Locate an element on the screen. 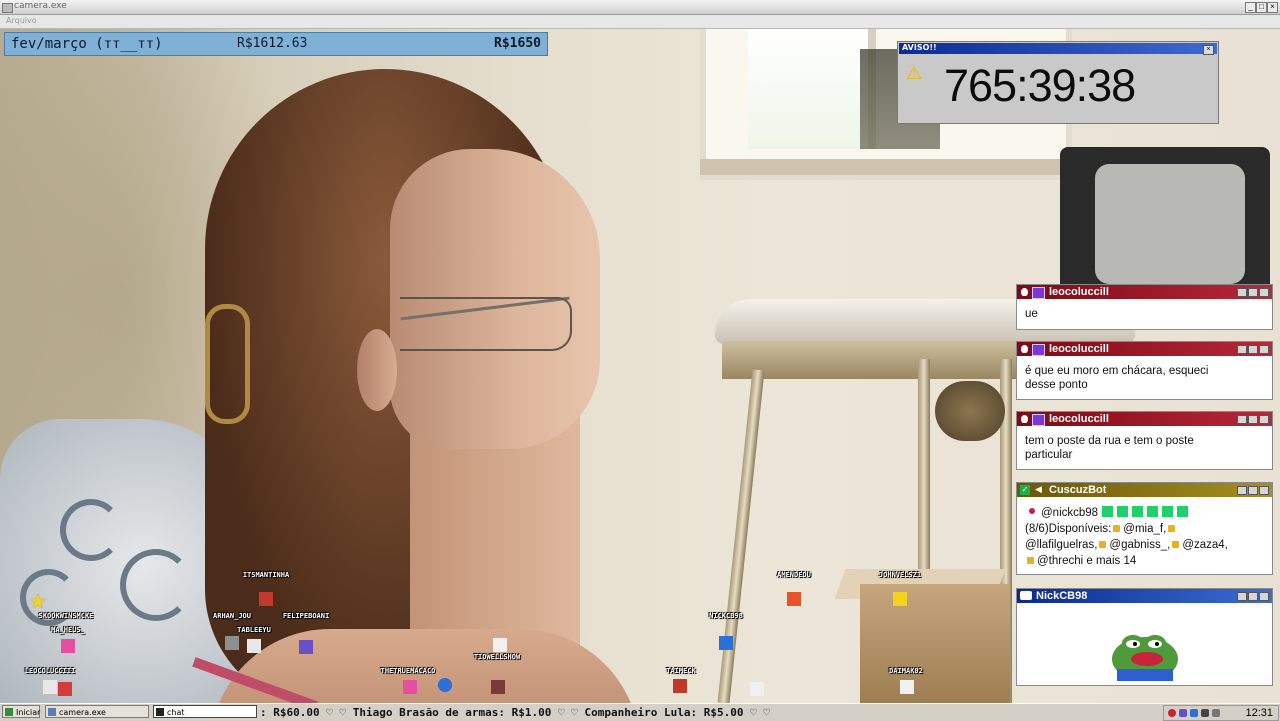  task-camera-label: camera.exe is located at coordinates (82, 712).